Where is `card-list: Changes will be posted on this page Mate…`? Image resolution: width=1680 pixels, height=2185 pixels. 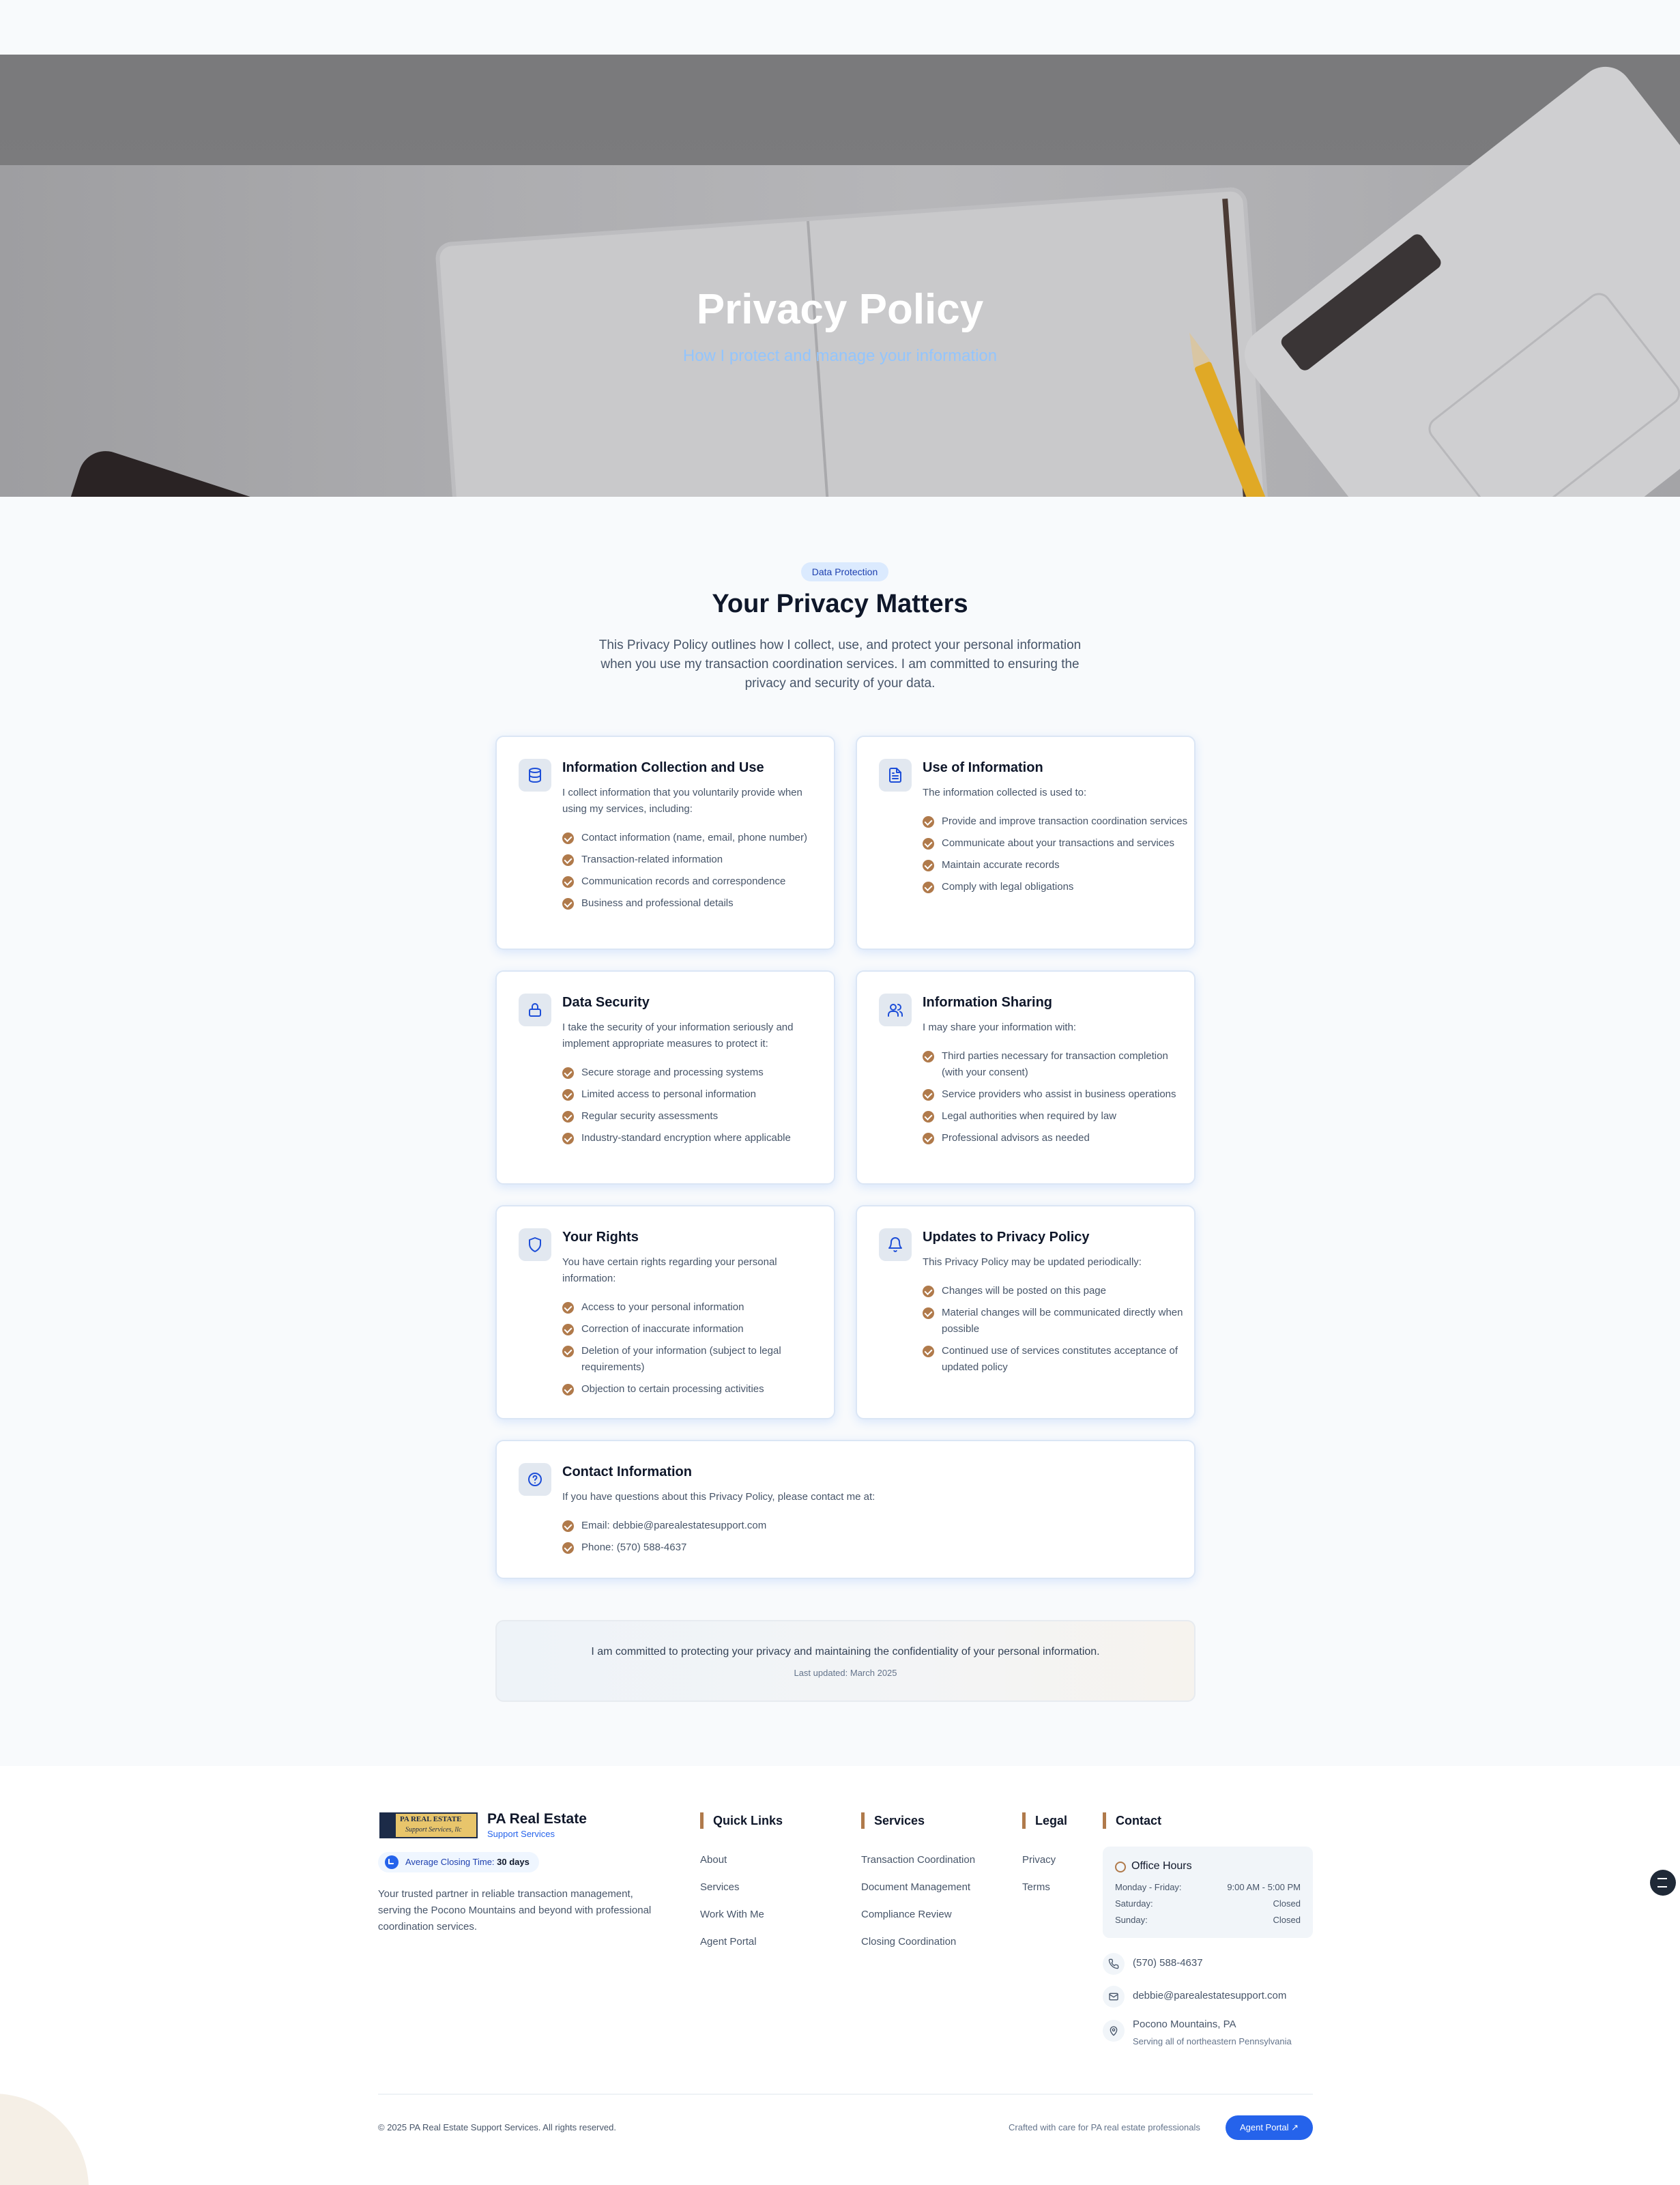
card-list: Changes will be posted on this page Mate… is located at coordinates (1056, 1332).